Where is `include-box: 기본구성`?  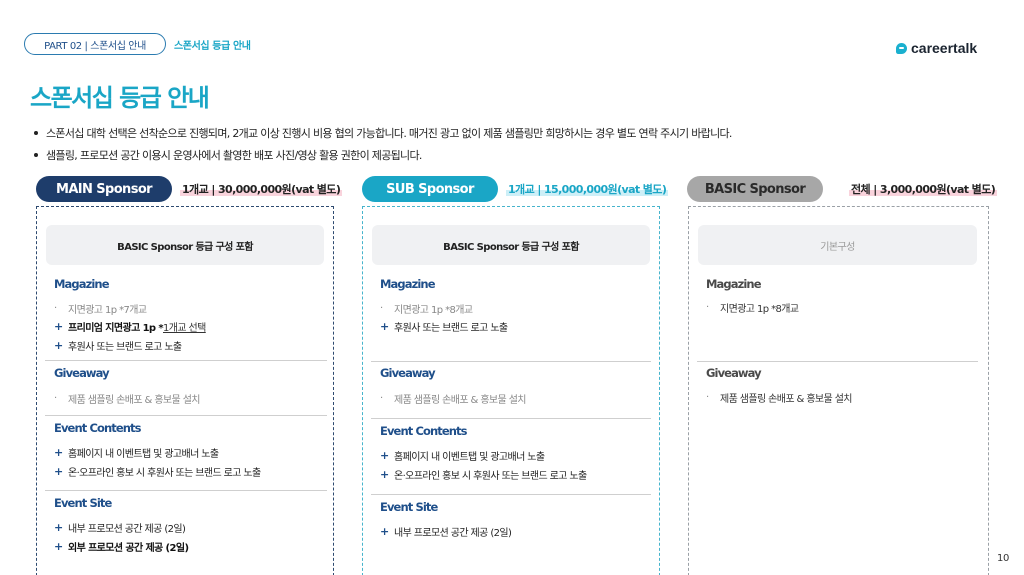 include-box: 기본구성 is located at coordinates (837, 245).